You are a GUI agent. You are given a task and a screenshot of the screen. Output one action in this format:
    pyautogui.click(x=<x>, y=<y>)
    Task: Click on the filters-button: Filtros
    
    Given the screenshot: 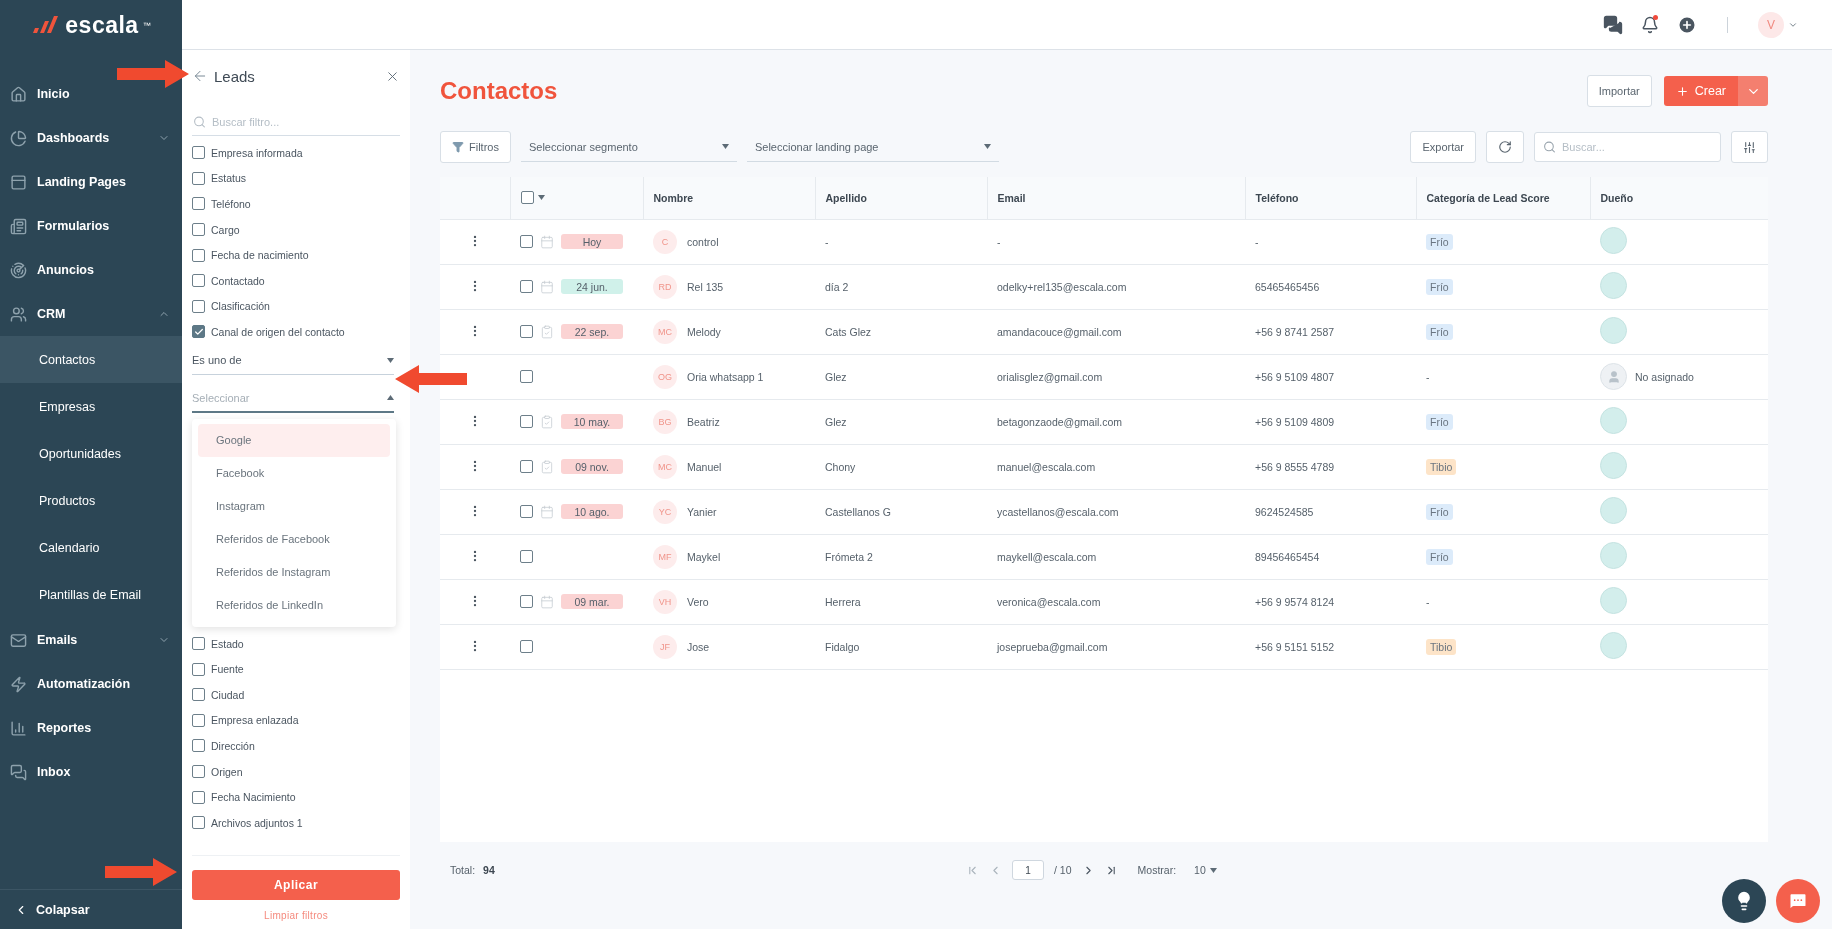 What is the action you would take?
    pyautogui.click(x=475, y=147)
    